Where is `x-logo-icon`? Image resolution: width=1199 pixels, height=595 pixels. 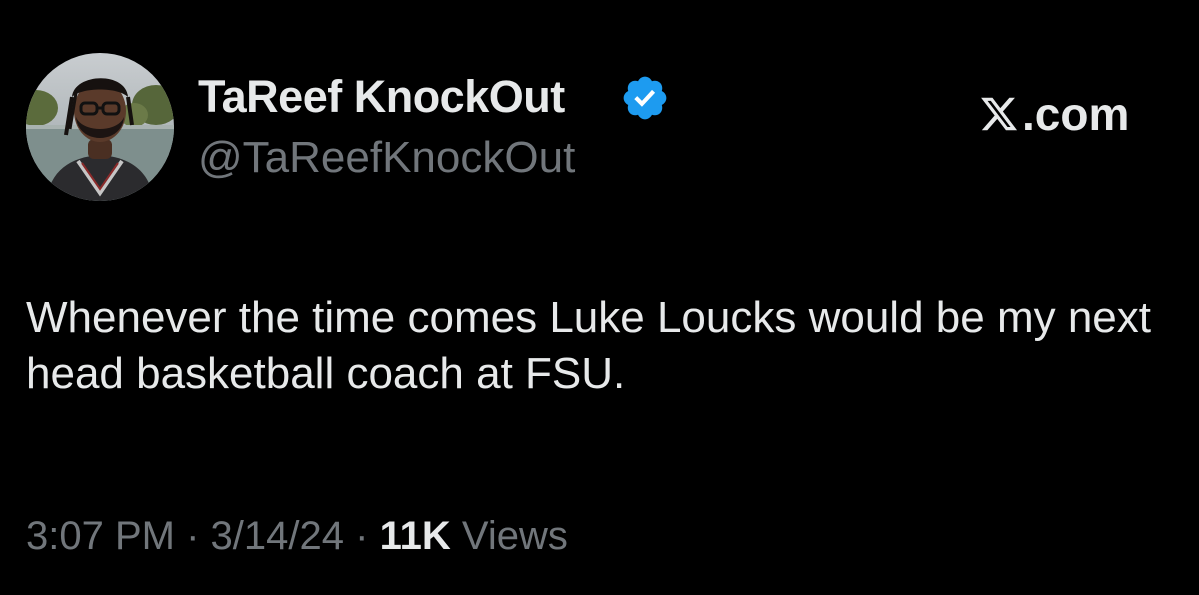 x-logo-icon is located at coordinates (999, 114).